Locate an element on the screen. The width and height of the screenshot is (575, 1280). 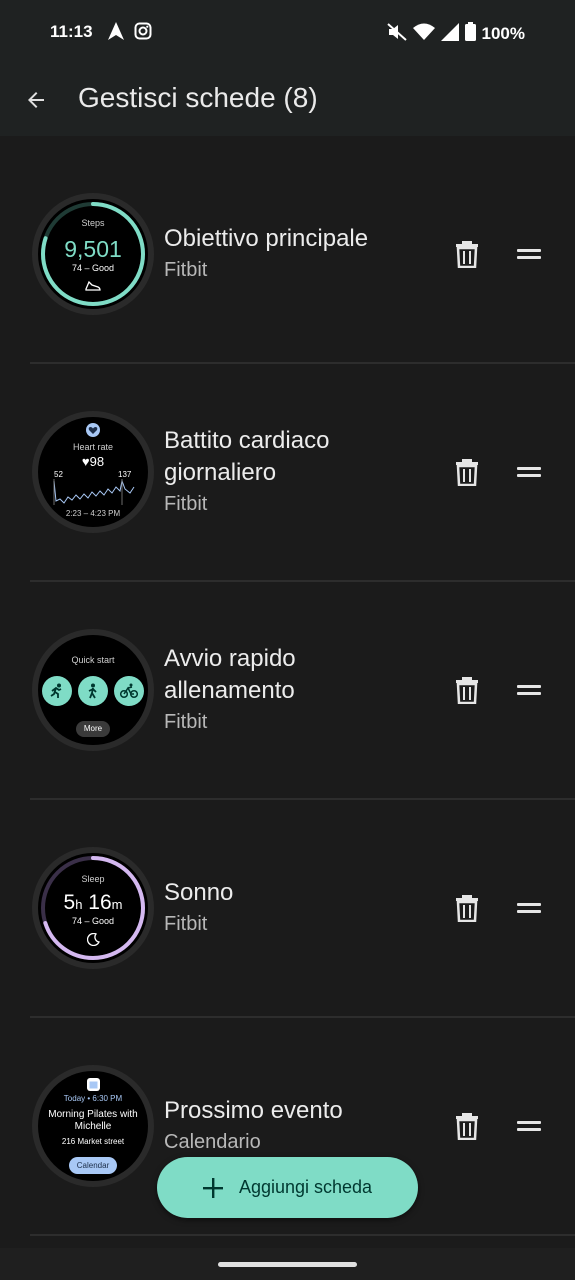
tile-title: Obiettivo principale is located at coordinates (266, 238).